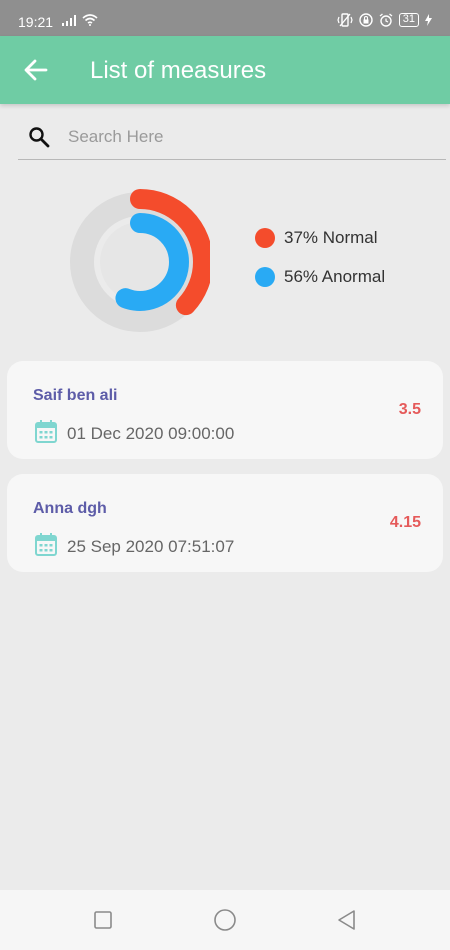 The height and width of the screenshot is (950, 450). I want to click on search-input, so click(248, 137).